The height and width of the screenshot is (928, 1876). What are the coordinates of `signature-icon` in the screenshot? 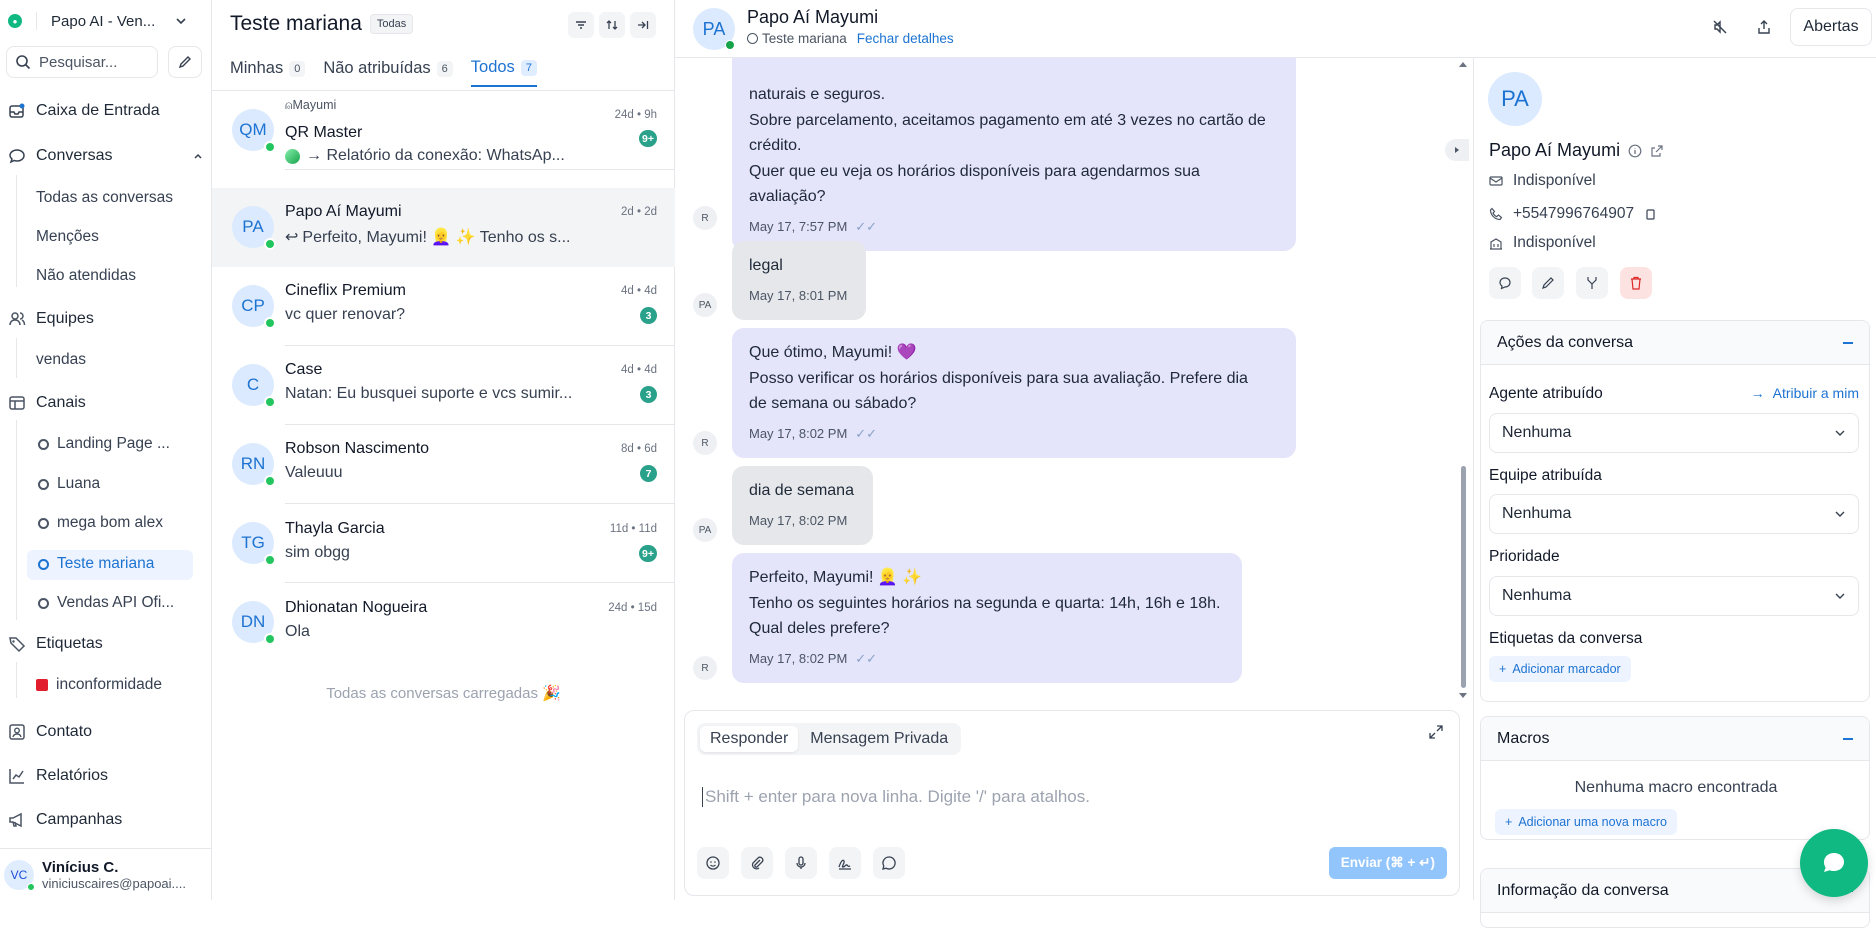 It's located at (844, 864).